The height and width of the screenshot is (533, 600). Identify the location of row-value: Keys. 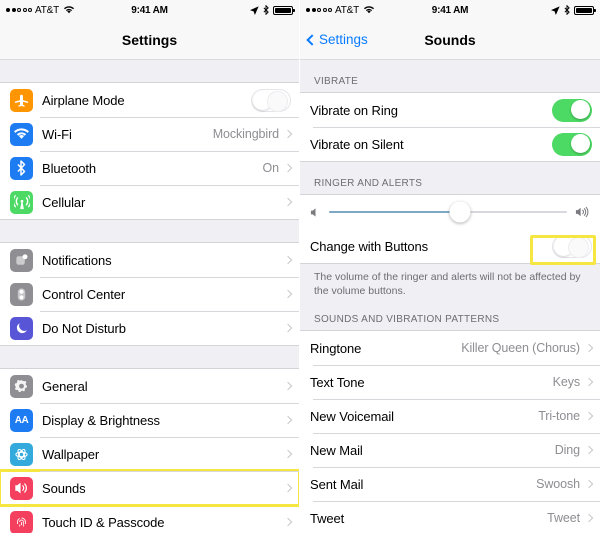
(566, 382).